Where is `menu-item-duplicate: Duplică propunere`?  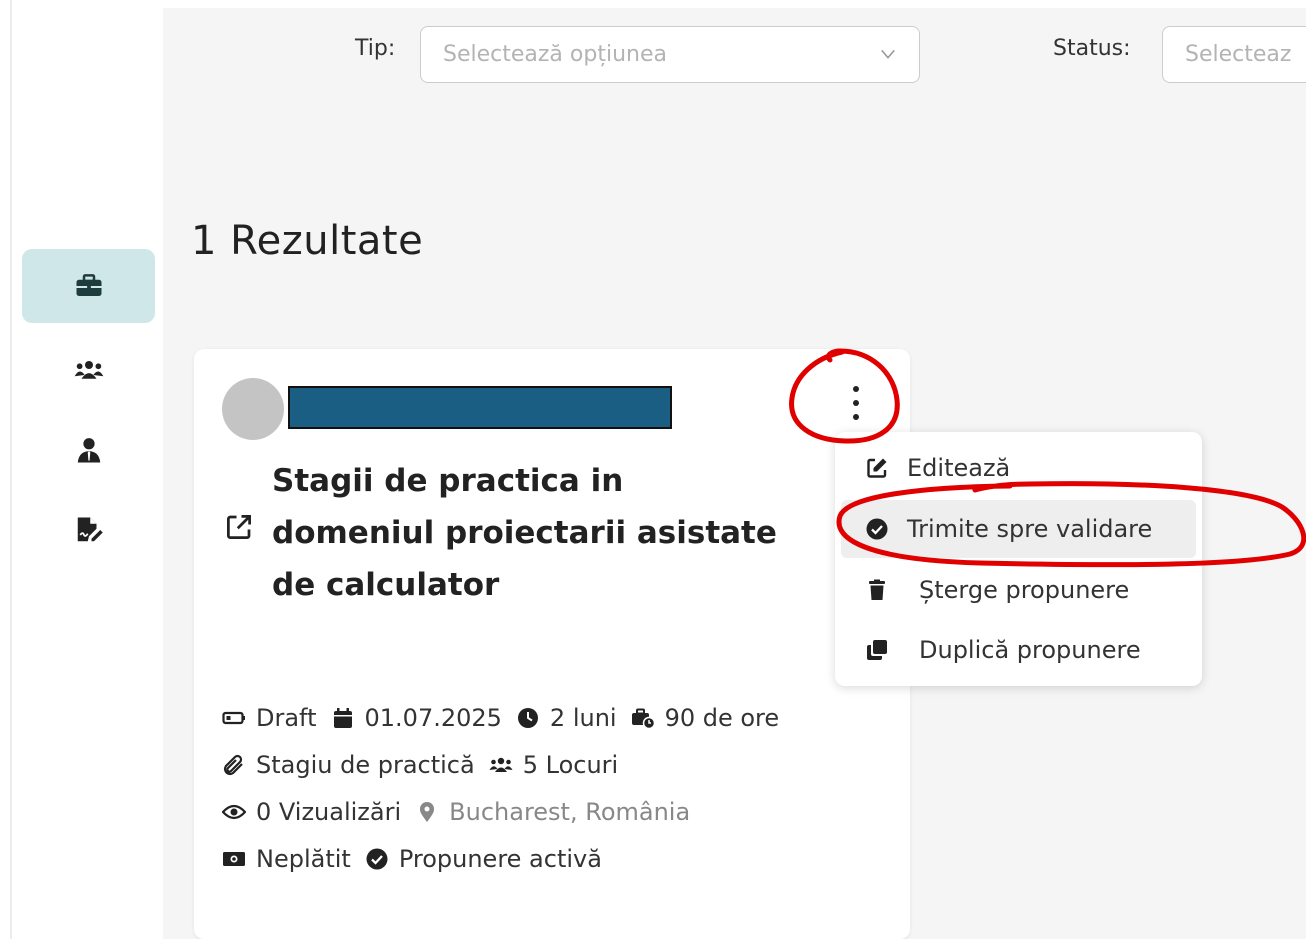 menu-item-duplicate: Duplică propunere is located at coordinates (1018, 650).